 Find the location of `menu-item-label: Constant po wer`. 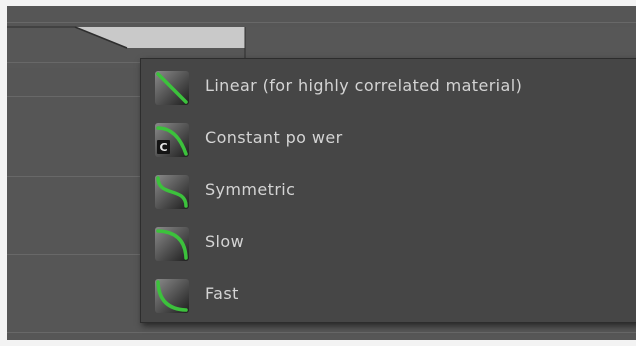

menu-item-label: Constant po wer is located at coordinates (274, 137).